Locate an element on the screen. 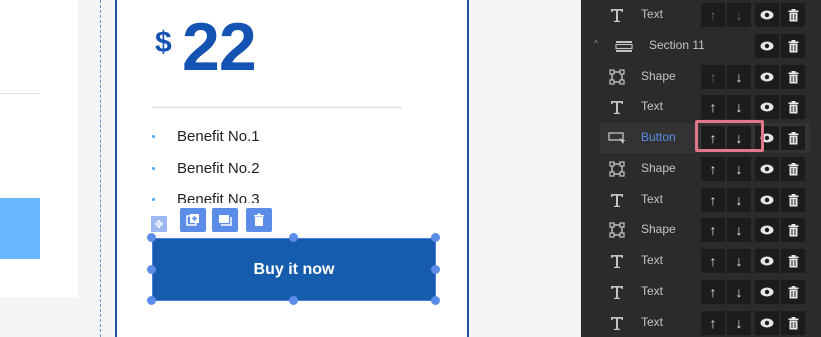  price-amount: 22 is located at coordinates (219, 47).